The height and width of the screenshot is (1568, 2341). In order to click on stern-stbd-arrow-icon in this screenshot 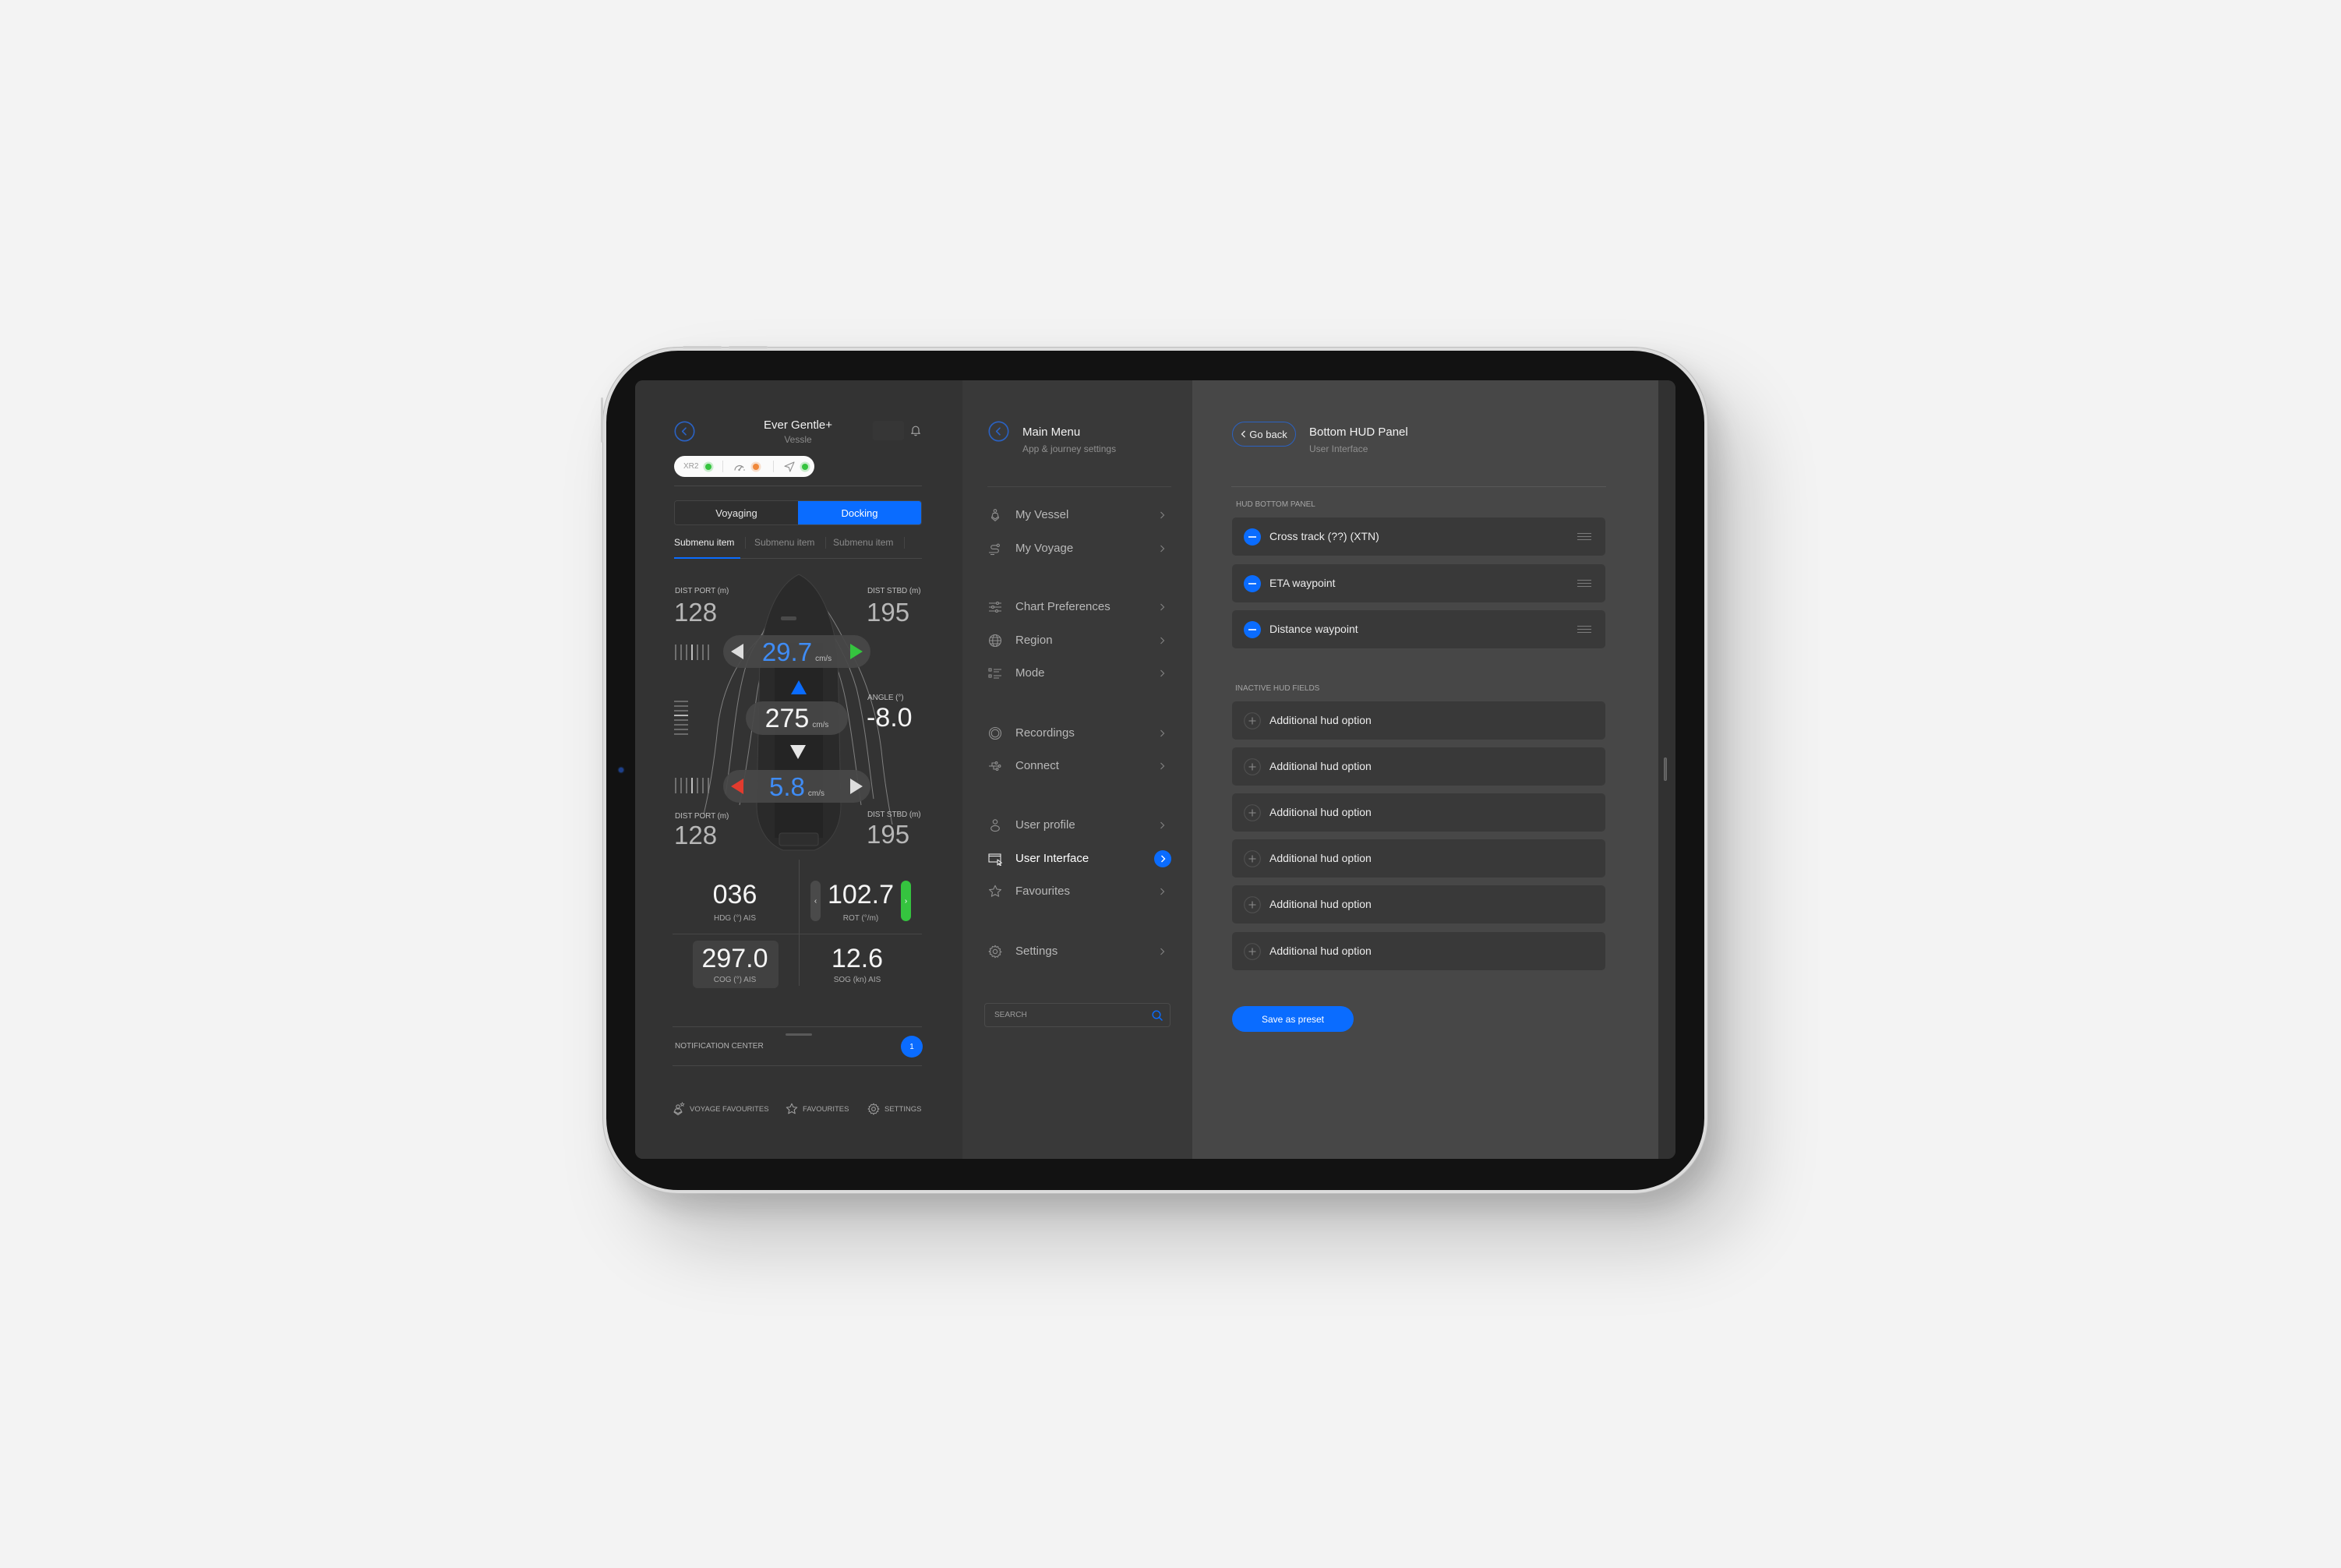, I will do `click(856, 786)`.